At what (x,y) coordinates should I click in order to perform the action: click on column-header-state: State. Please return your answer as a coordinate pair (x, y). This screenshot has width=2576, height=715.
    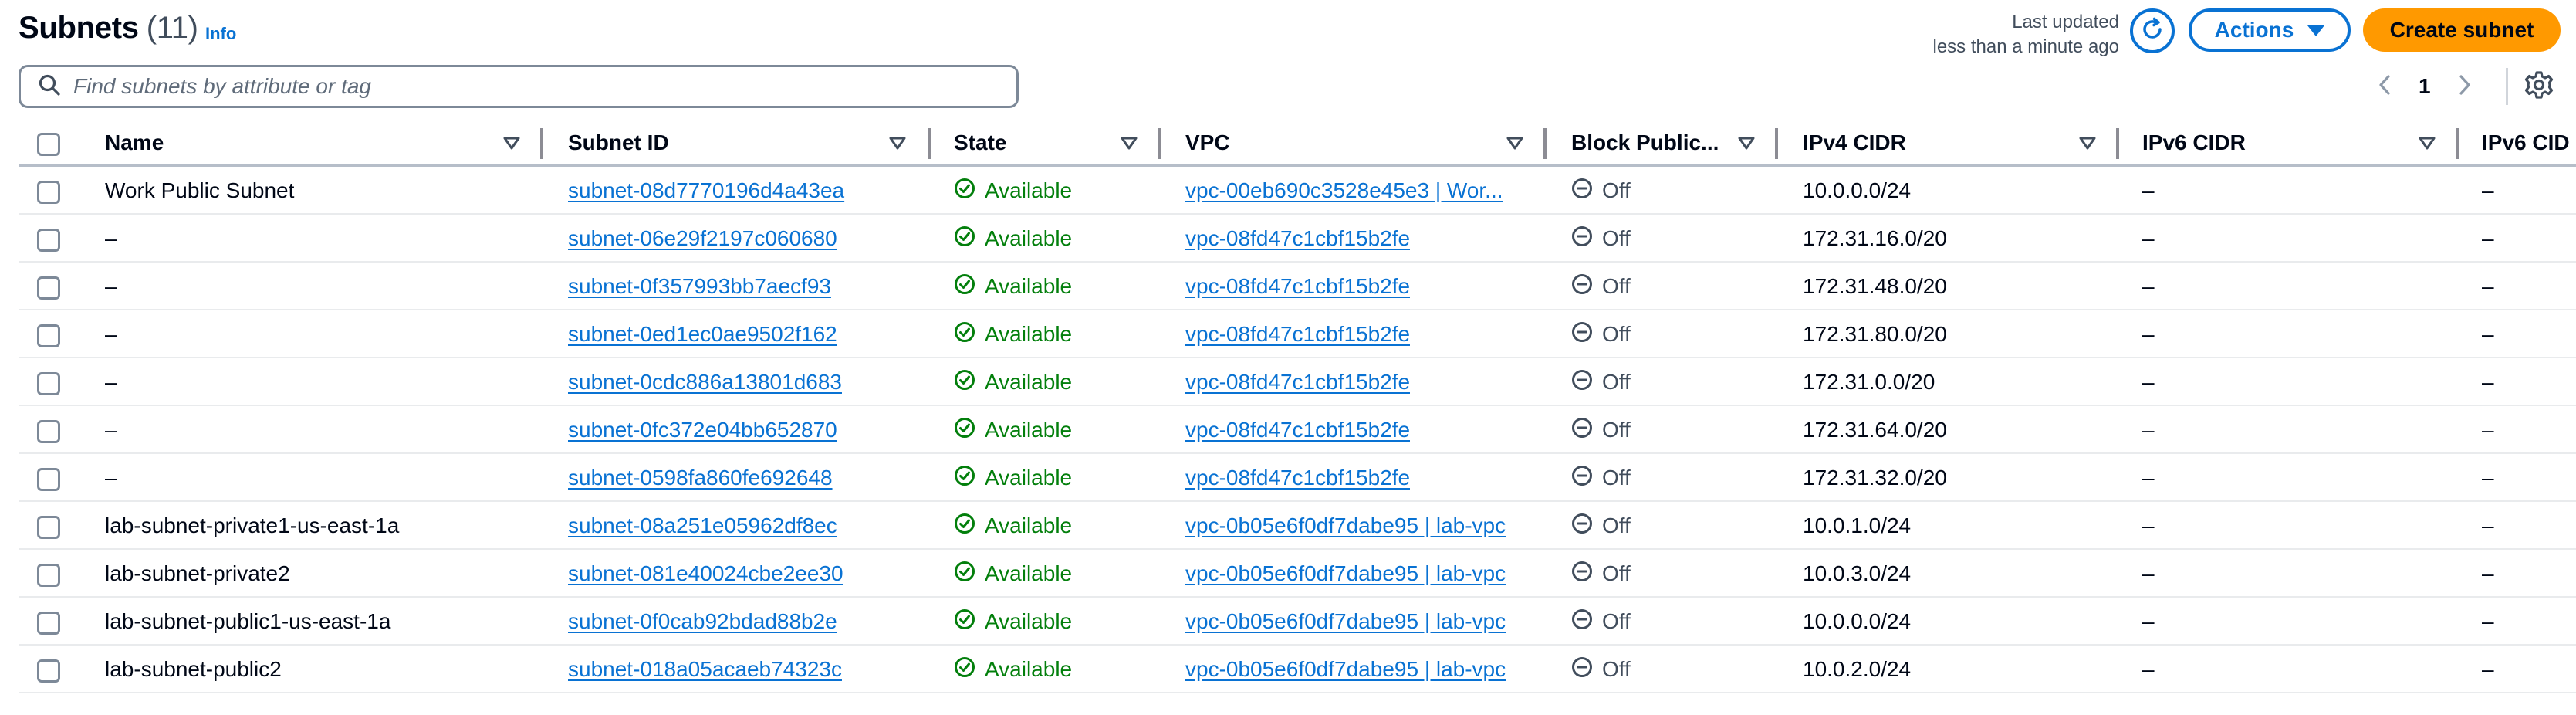
    Looking at the image, I should click on (1031, 143).